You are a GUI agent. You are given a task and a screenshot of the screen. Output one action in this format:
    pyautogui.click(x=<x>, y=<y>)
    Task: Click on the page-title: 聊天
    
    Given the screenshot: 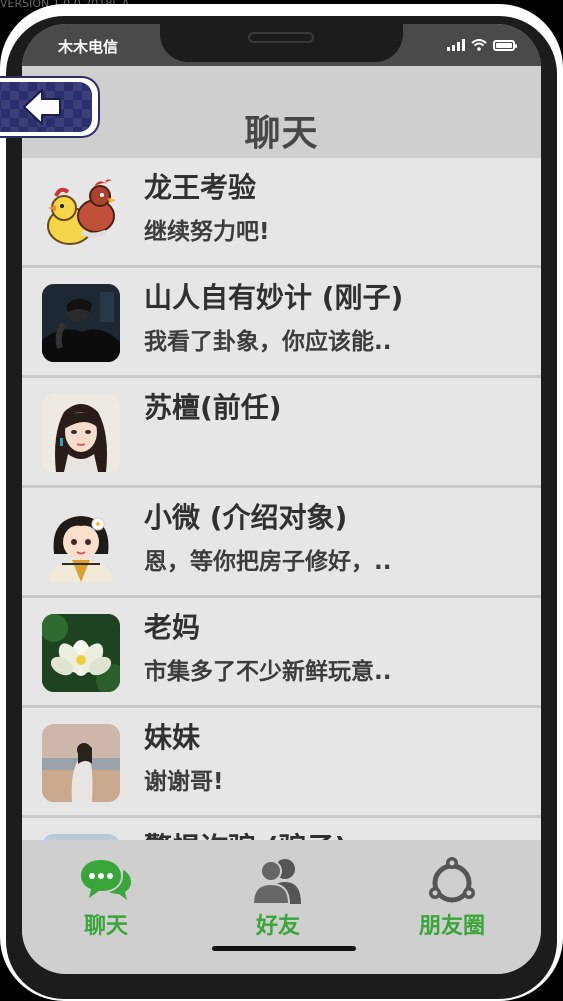 What is the action you would take?
    pyautogui.click(x=281, y=133)
    